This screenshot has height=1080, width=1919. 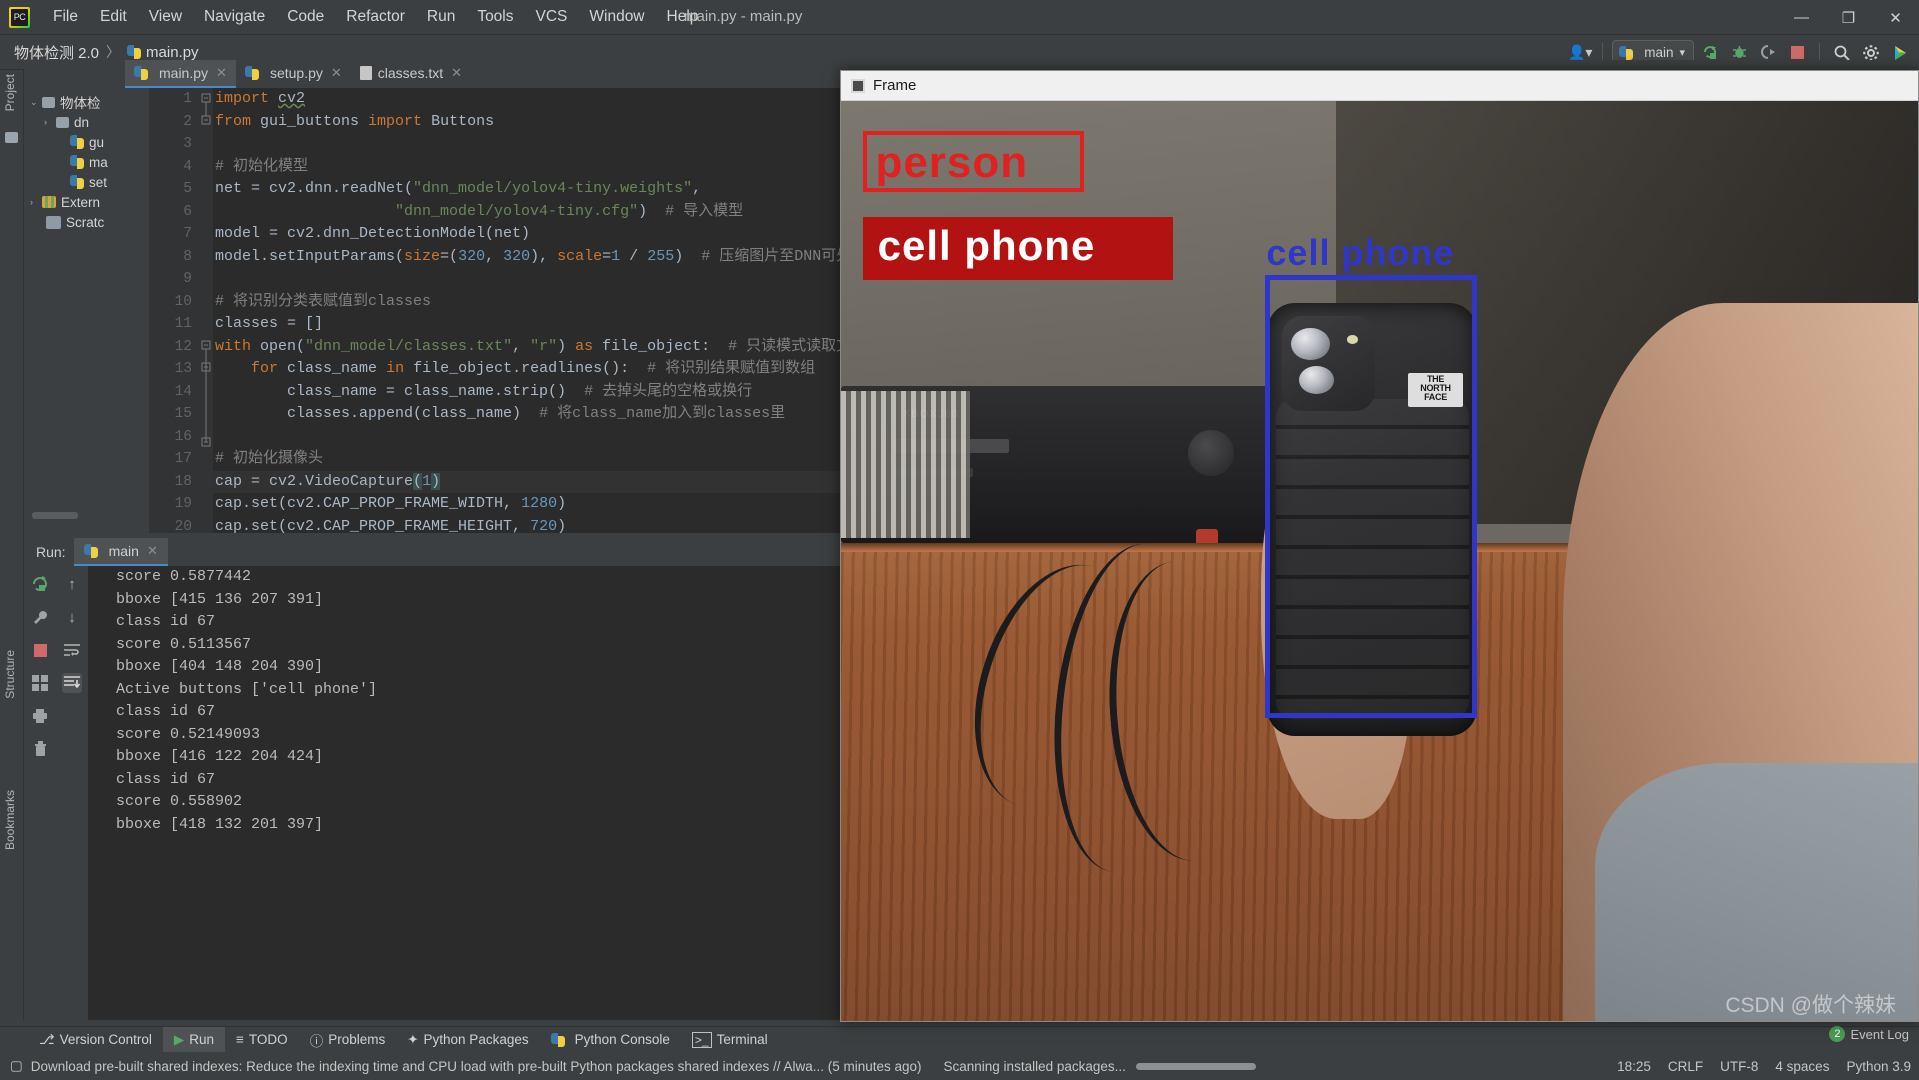 What do you see at coordinates (11, 137) in the screenshot?
I see `project-folder-icon` at bounding box center [11, 137].